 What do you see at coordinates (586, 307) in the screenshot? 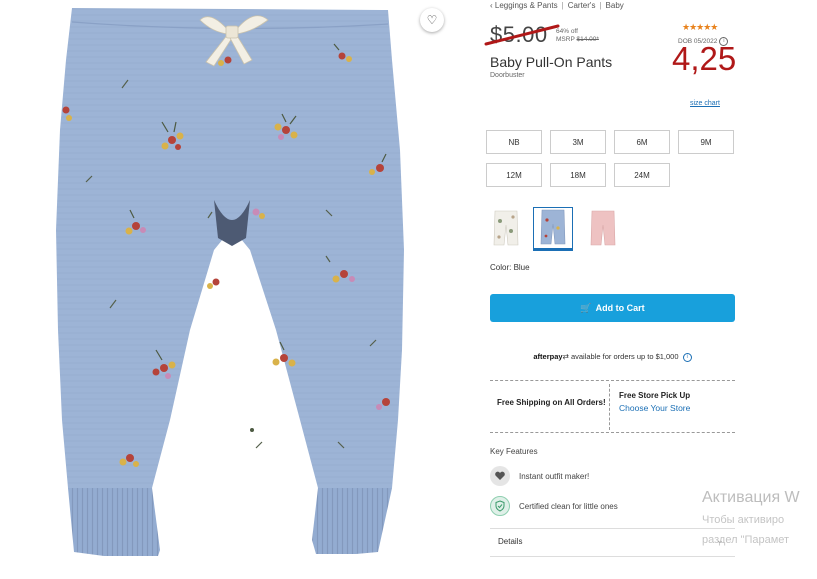
I see `cart-icon: 🛒` at bounding box center [586, 307].